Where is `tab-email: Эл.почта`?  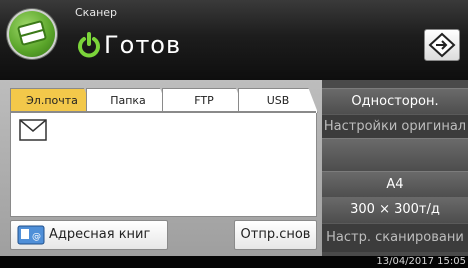
tab-email: Эл.почта is located at coordinates (52, 100).